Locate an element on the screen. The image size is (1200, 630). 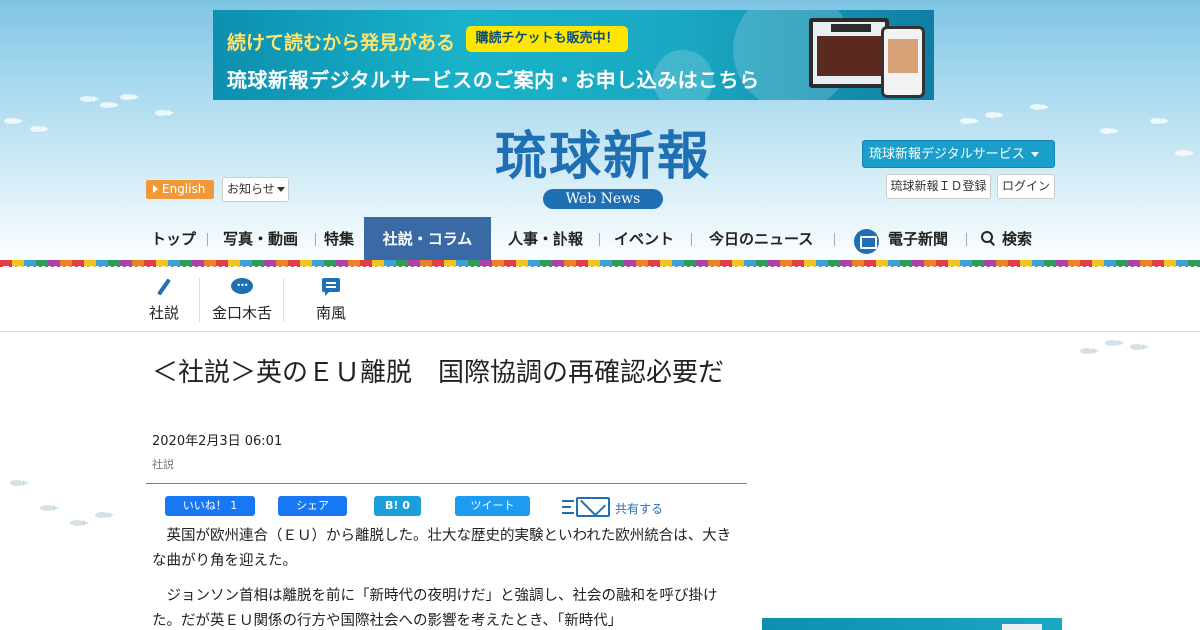
nav-item-special: 特集 is located at coordinates (339, 239).